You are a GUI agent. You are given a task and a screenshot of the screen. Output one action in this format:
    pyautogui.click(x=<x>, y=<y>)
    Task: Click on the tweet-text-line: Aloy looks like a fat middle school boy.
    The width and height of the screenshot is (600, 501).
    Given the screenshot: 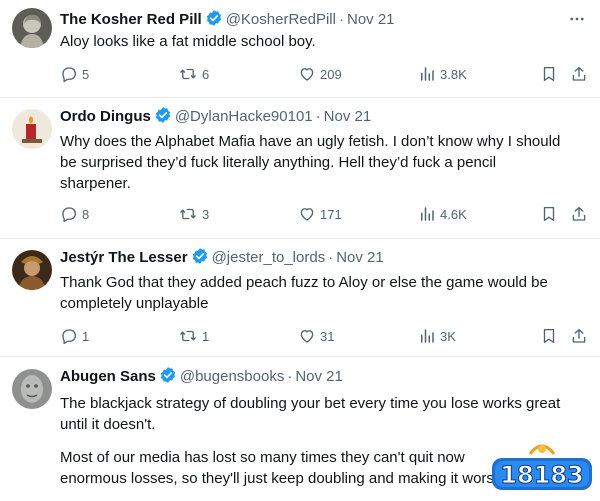 What is the action you would take?
    pyautogui.click(x=188, y=41)
    